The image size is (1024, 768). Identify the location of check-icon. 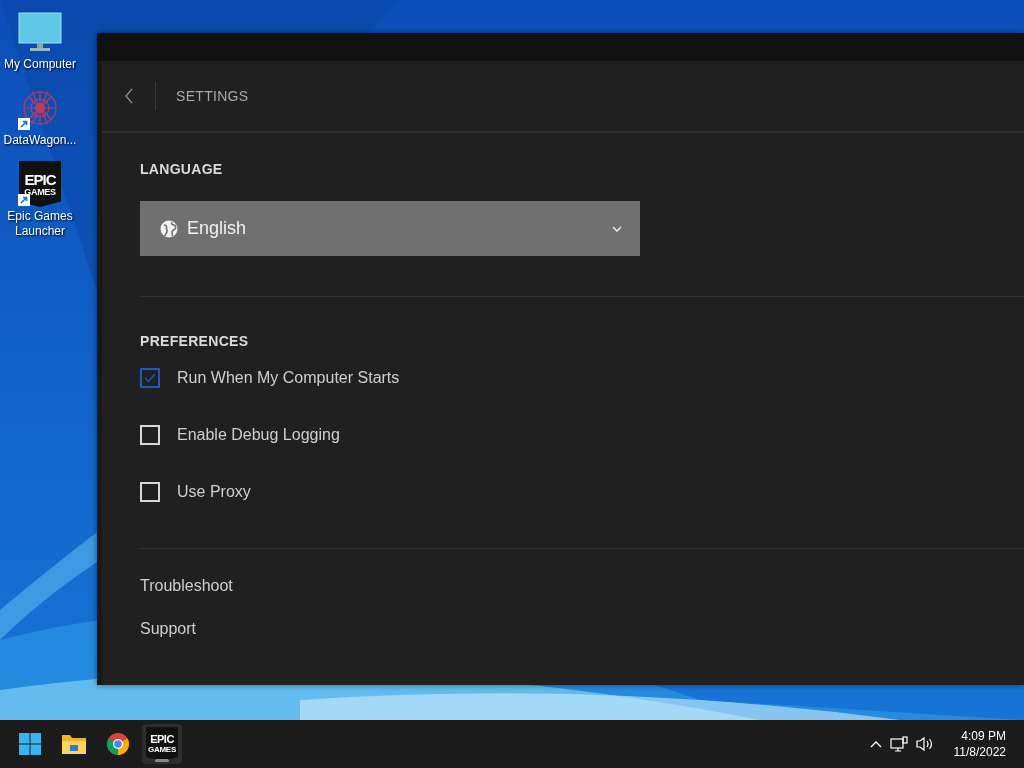
(150, 377).